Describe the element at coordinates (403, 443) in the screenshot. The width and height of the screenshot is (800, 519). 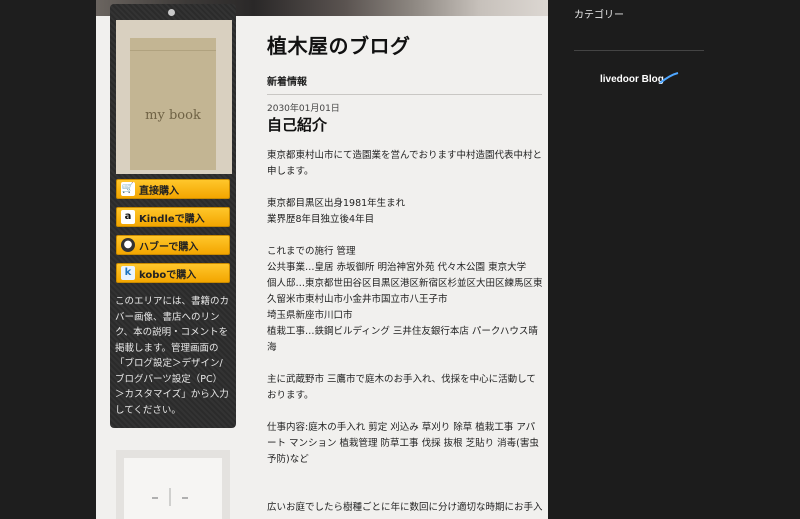
I see `post-line: ート マンション 植栽管理 防草工事 伐採 抜根 芝貼り 消毒(害虫` at that location.